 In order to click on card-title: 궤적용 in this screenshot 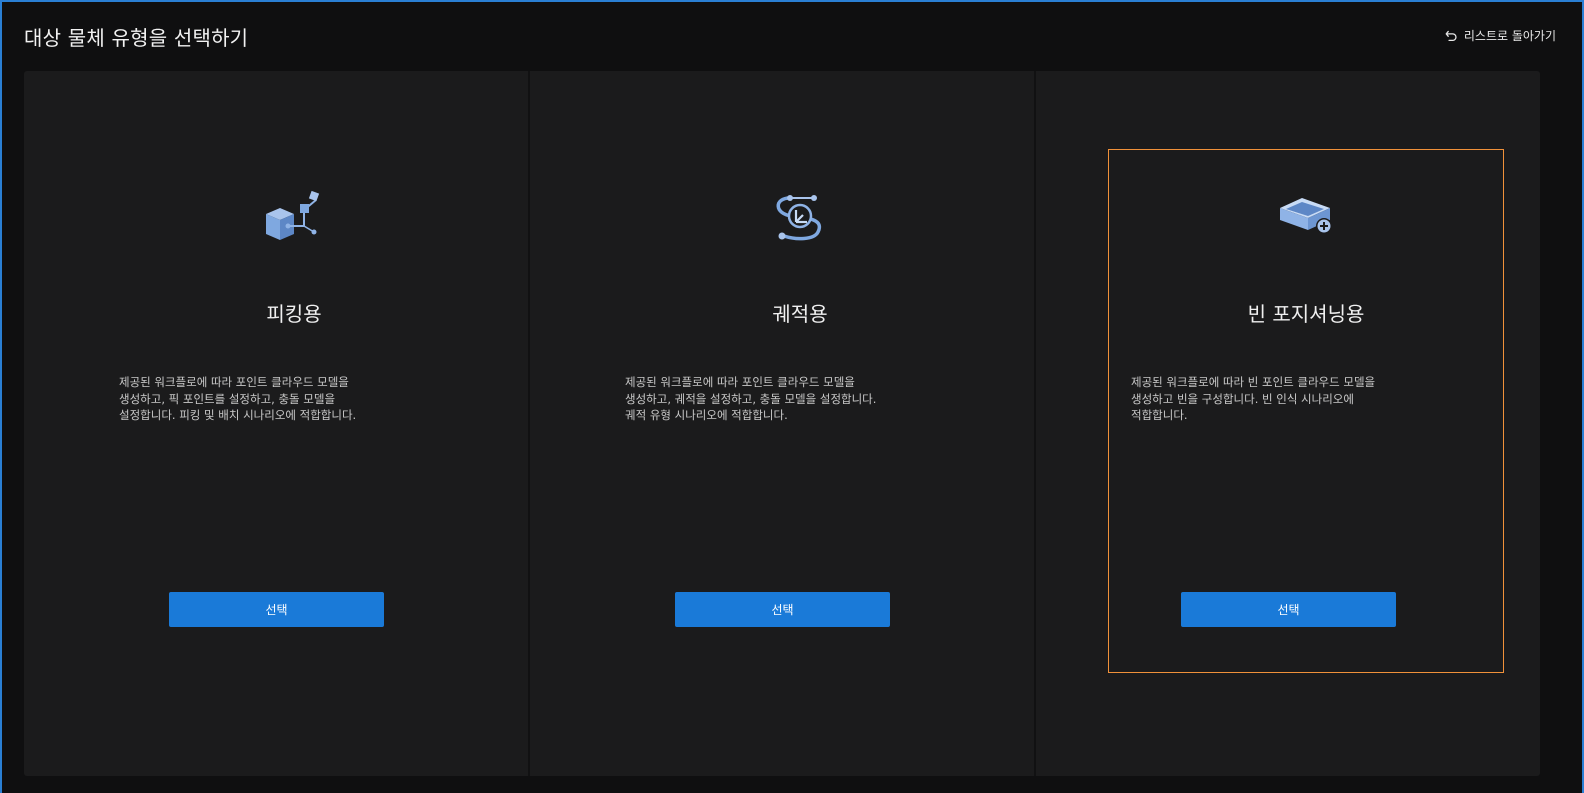, I will do `click(800, 314)`.